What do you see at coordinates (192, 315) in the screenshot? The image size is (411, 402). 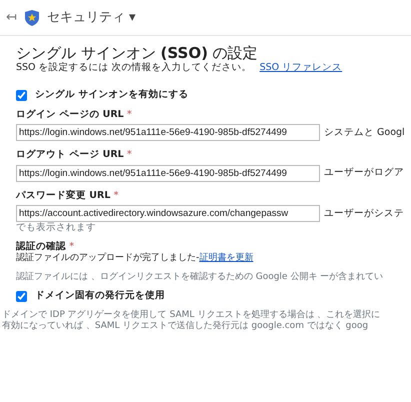 I see `description-text: ドメインで IDP アグリゲータを使用して SAML リクエストを処理する場合は 、これを選択に` at bounding box center [192, 315].